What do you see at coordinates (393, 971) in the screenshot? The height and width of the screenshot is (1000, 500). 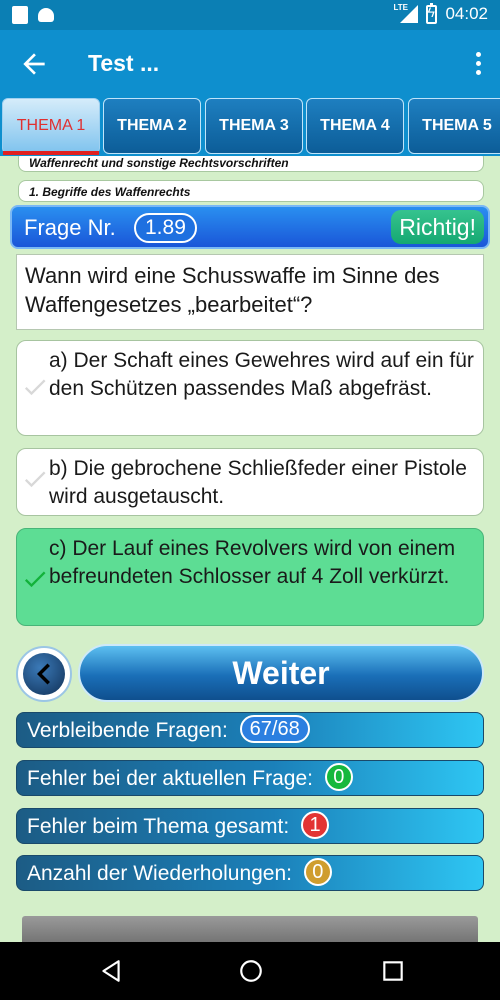 I see `nav-recent-icon` at bounding box center [393, 971].